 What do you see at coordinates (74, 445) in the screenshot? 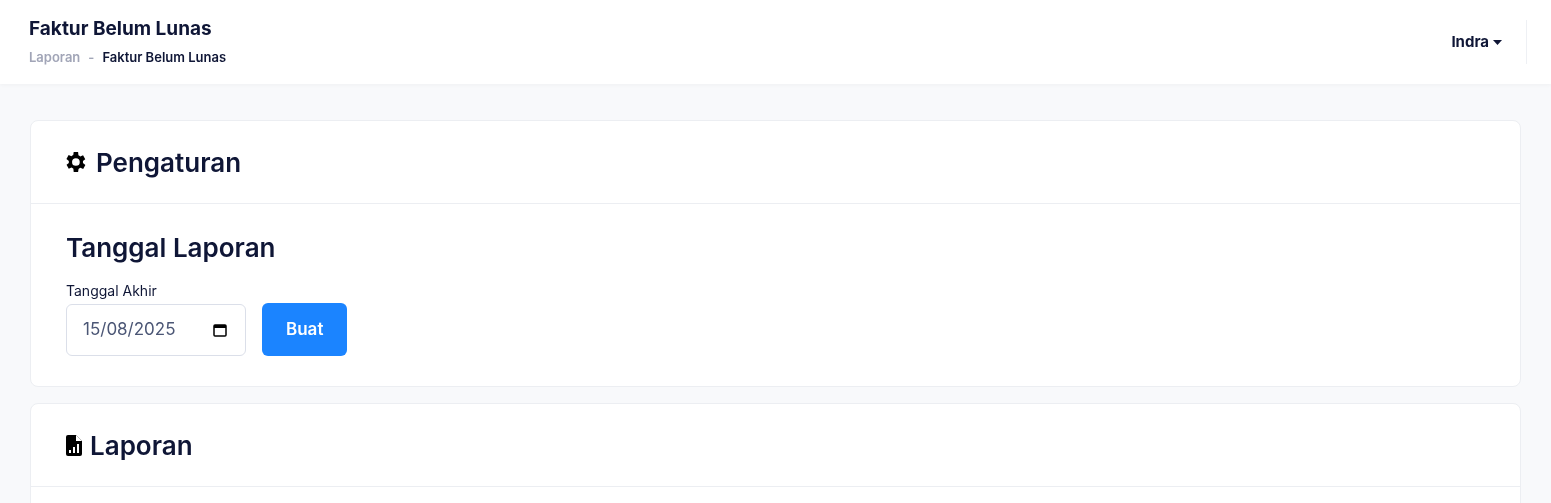
I see `chart-document-icon` at bounding box center [74, 445].